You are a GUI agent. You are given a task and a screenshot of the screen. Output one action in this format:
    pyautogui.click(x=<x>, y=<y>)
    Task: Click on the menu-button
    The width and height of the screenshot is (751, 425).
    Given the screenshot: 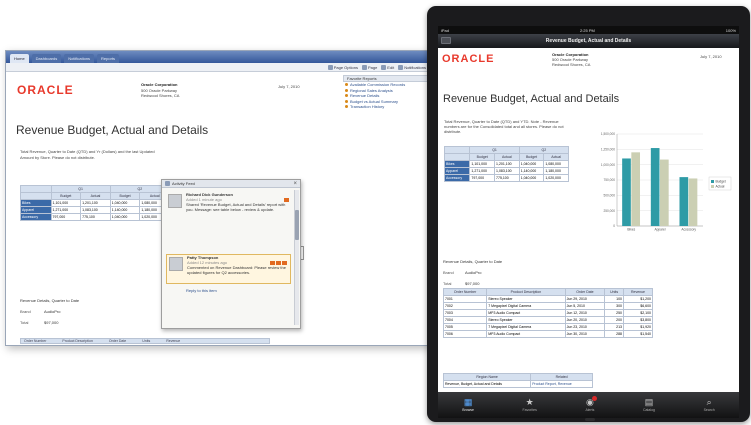 What is the action you would take?
    pyautogui.click(x=446, y=40)
    